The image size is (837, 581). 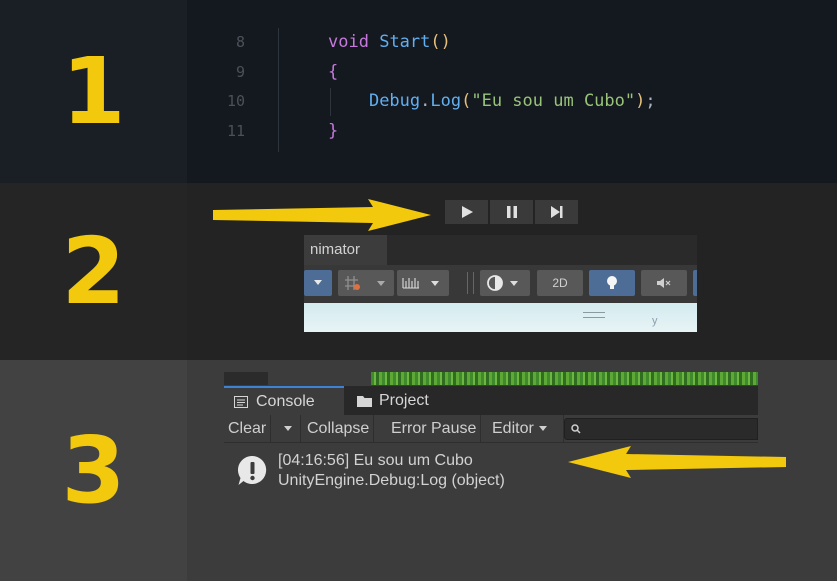 I want to click on animator-window: nimator 2D y, so click(x=500, y=283).